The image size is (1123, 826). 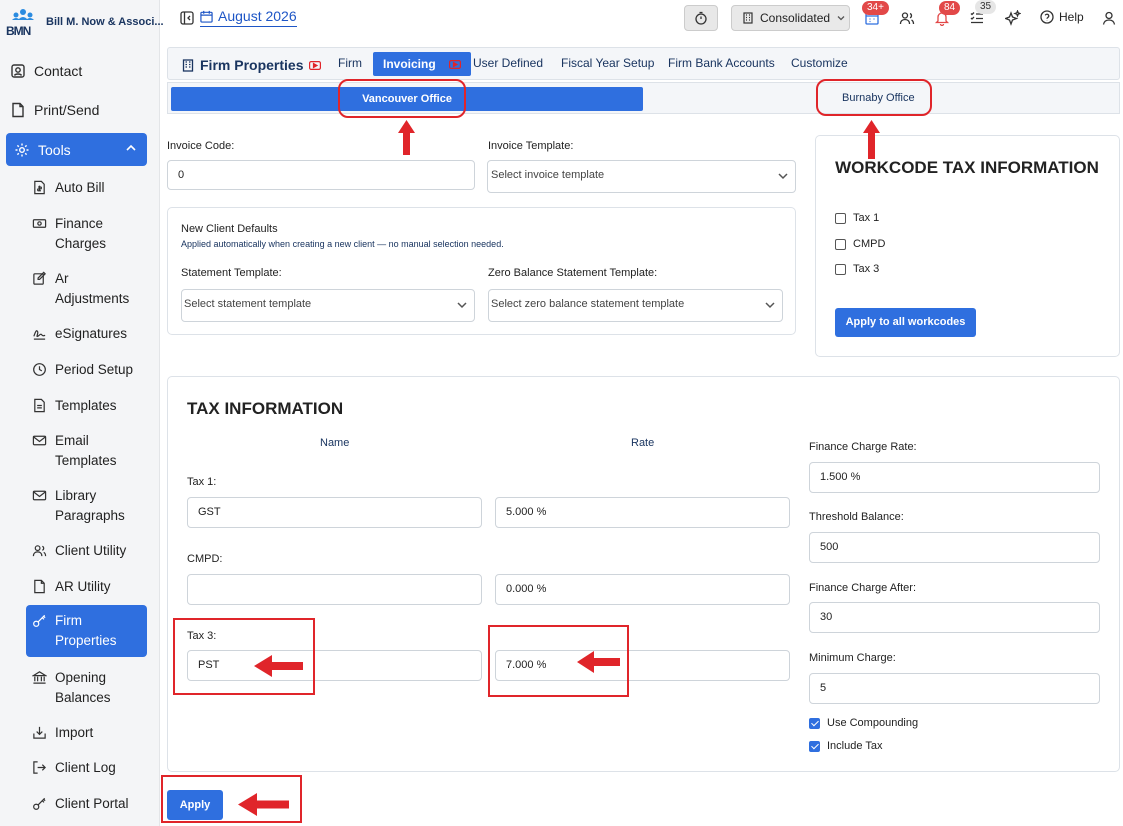 What do you see at coordinates (328, 305) in the screenshot?
I see `statement-template-select: Select statement template` at bounding box center [328, 305].